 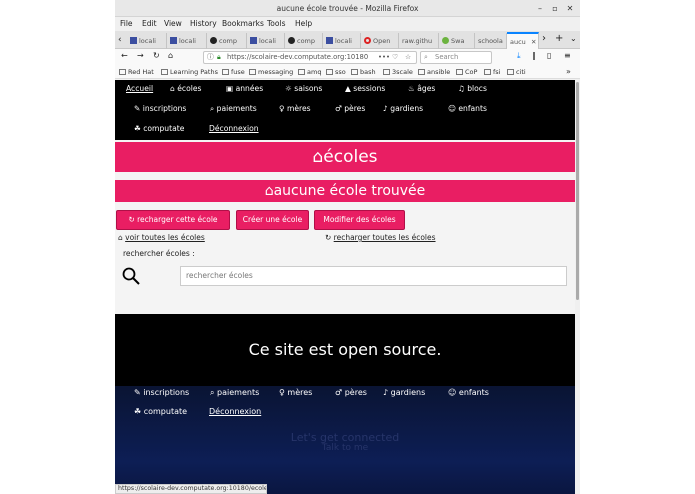 I want to click on child-icon: ☺, so click(x=453, y=108).